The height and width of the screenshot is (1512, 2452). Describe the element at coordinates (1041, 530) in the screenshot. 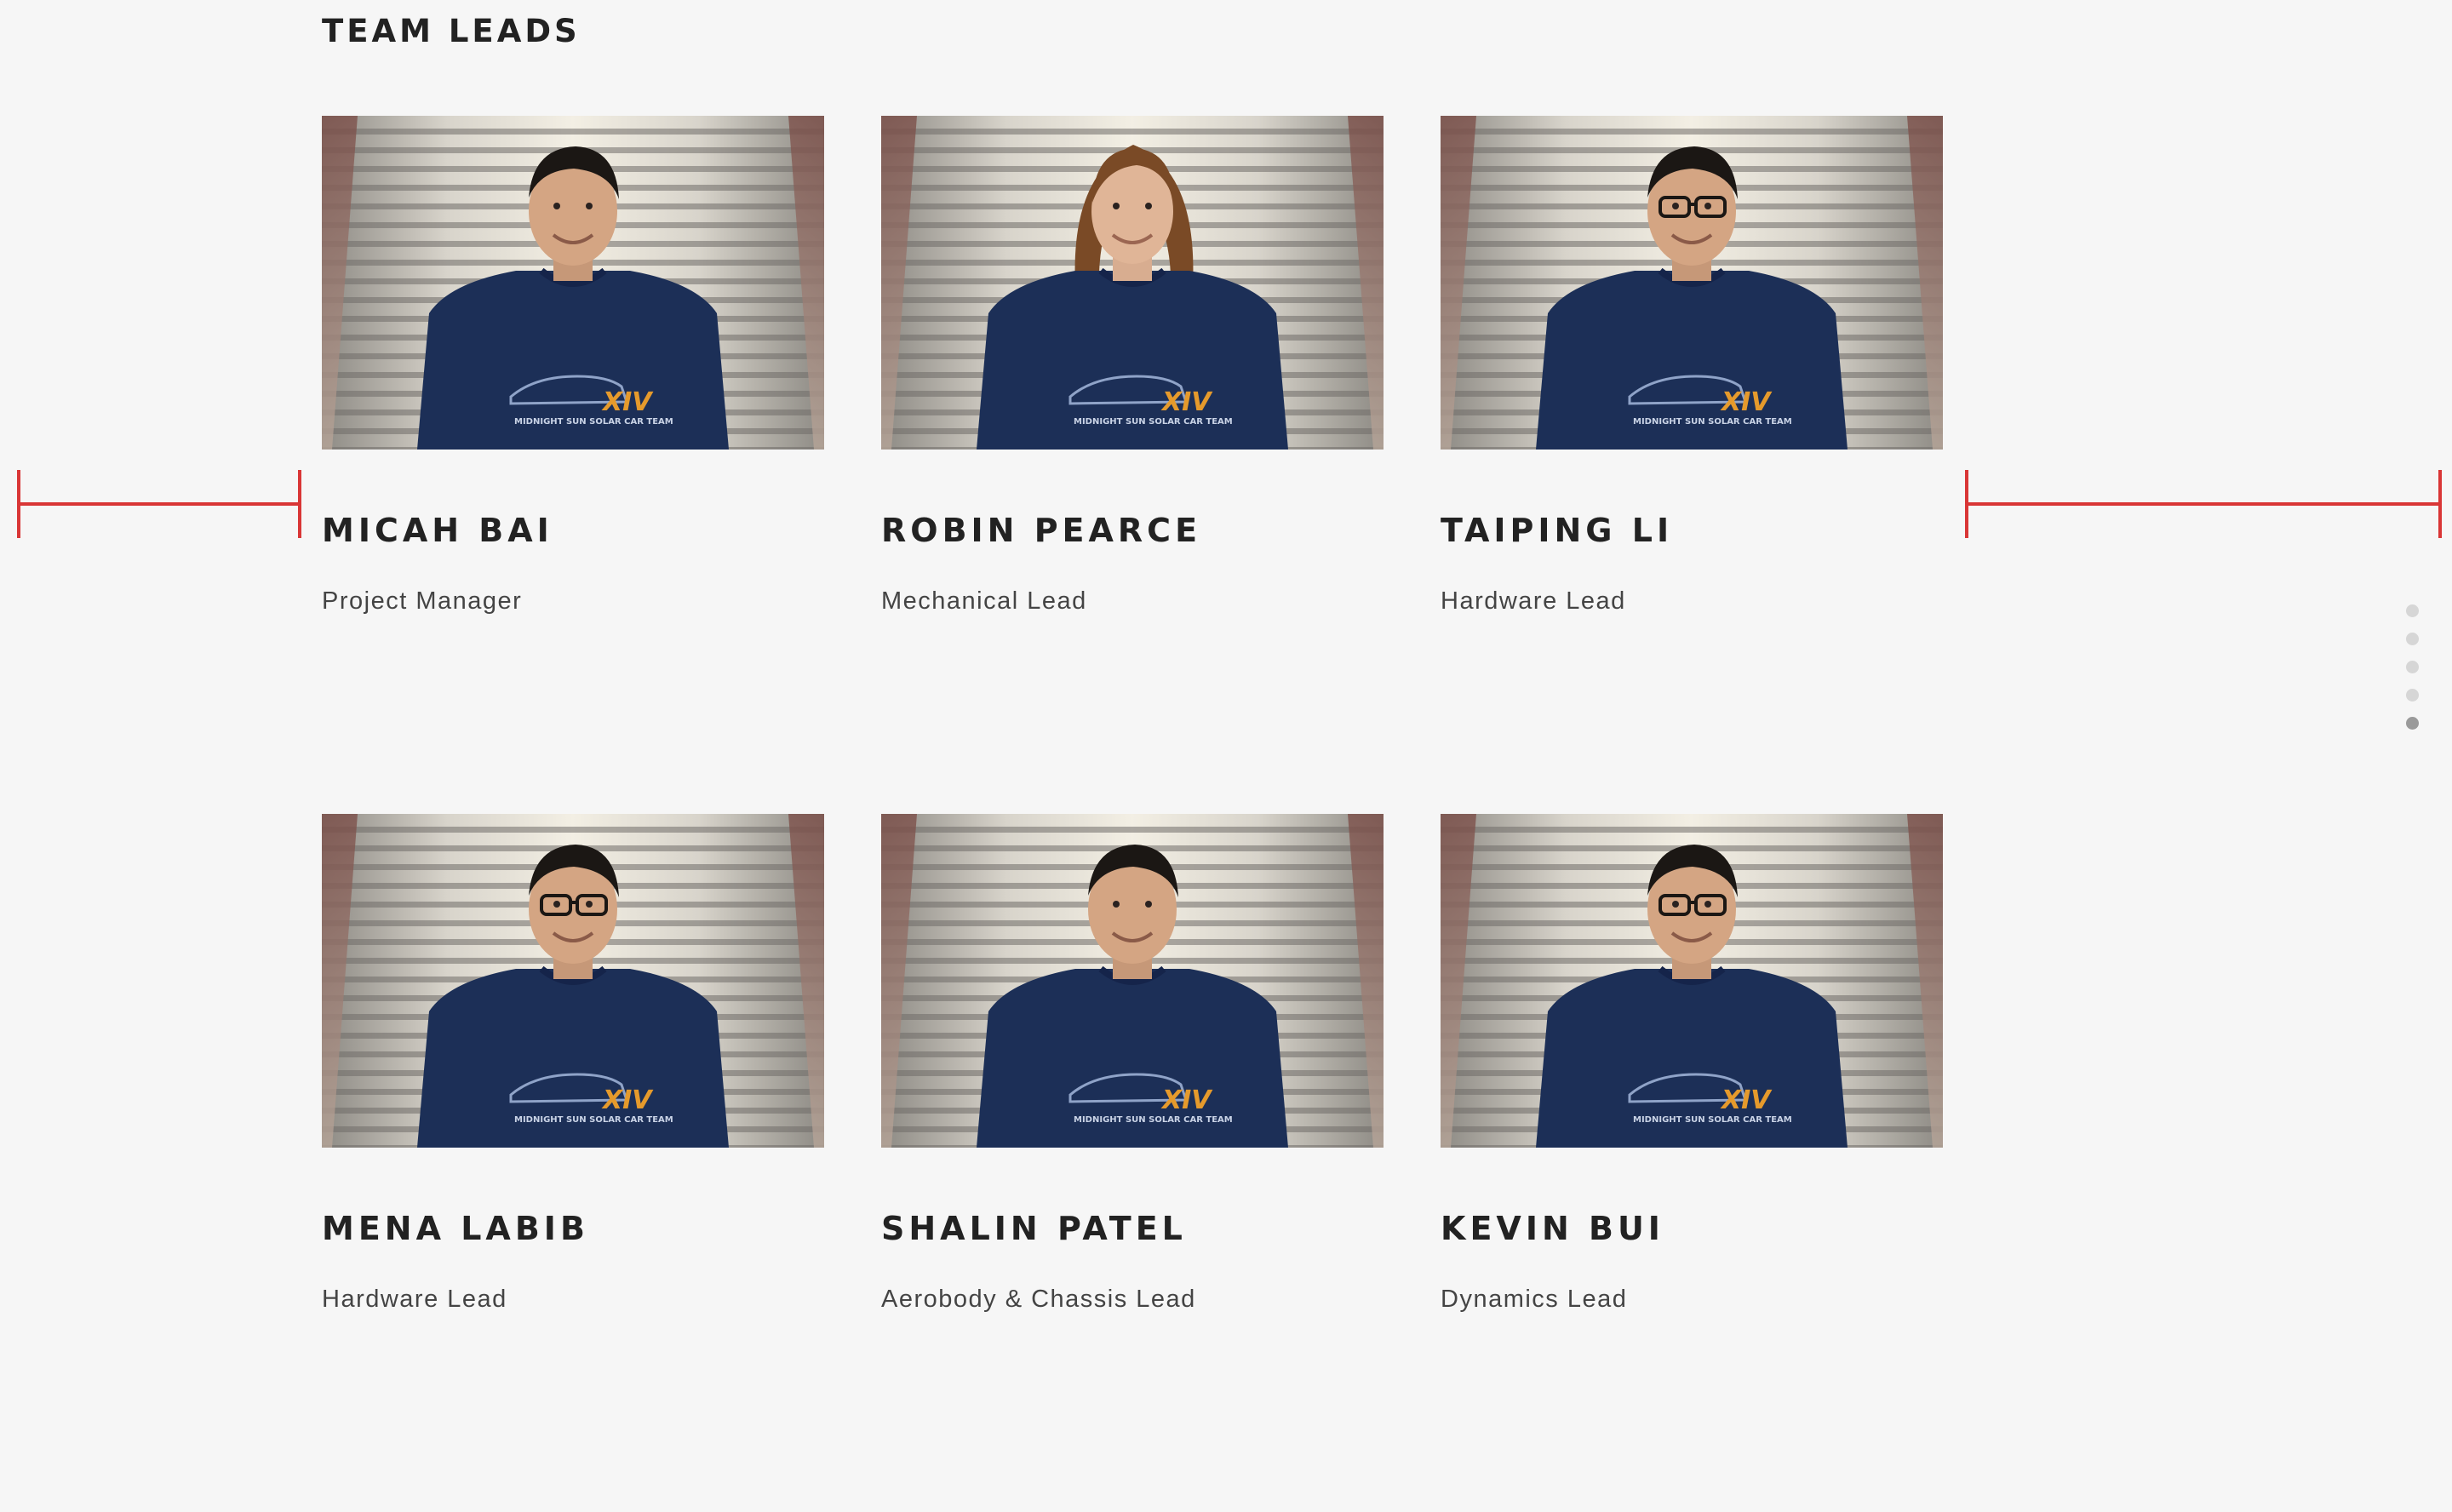

I see `member-name: ROBIN PEARCE` at that location.